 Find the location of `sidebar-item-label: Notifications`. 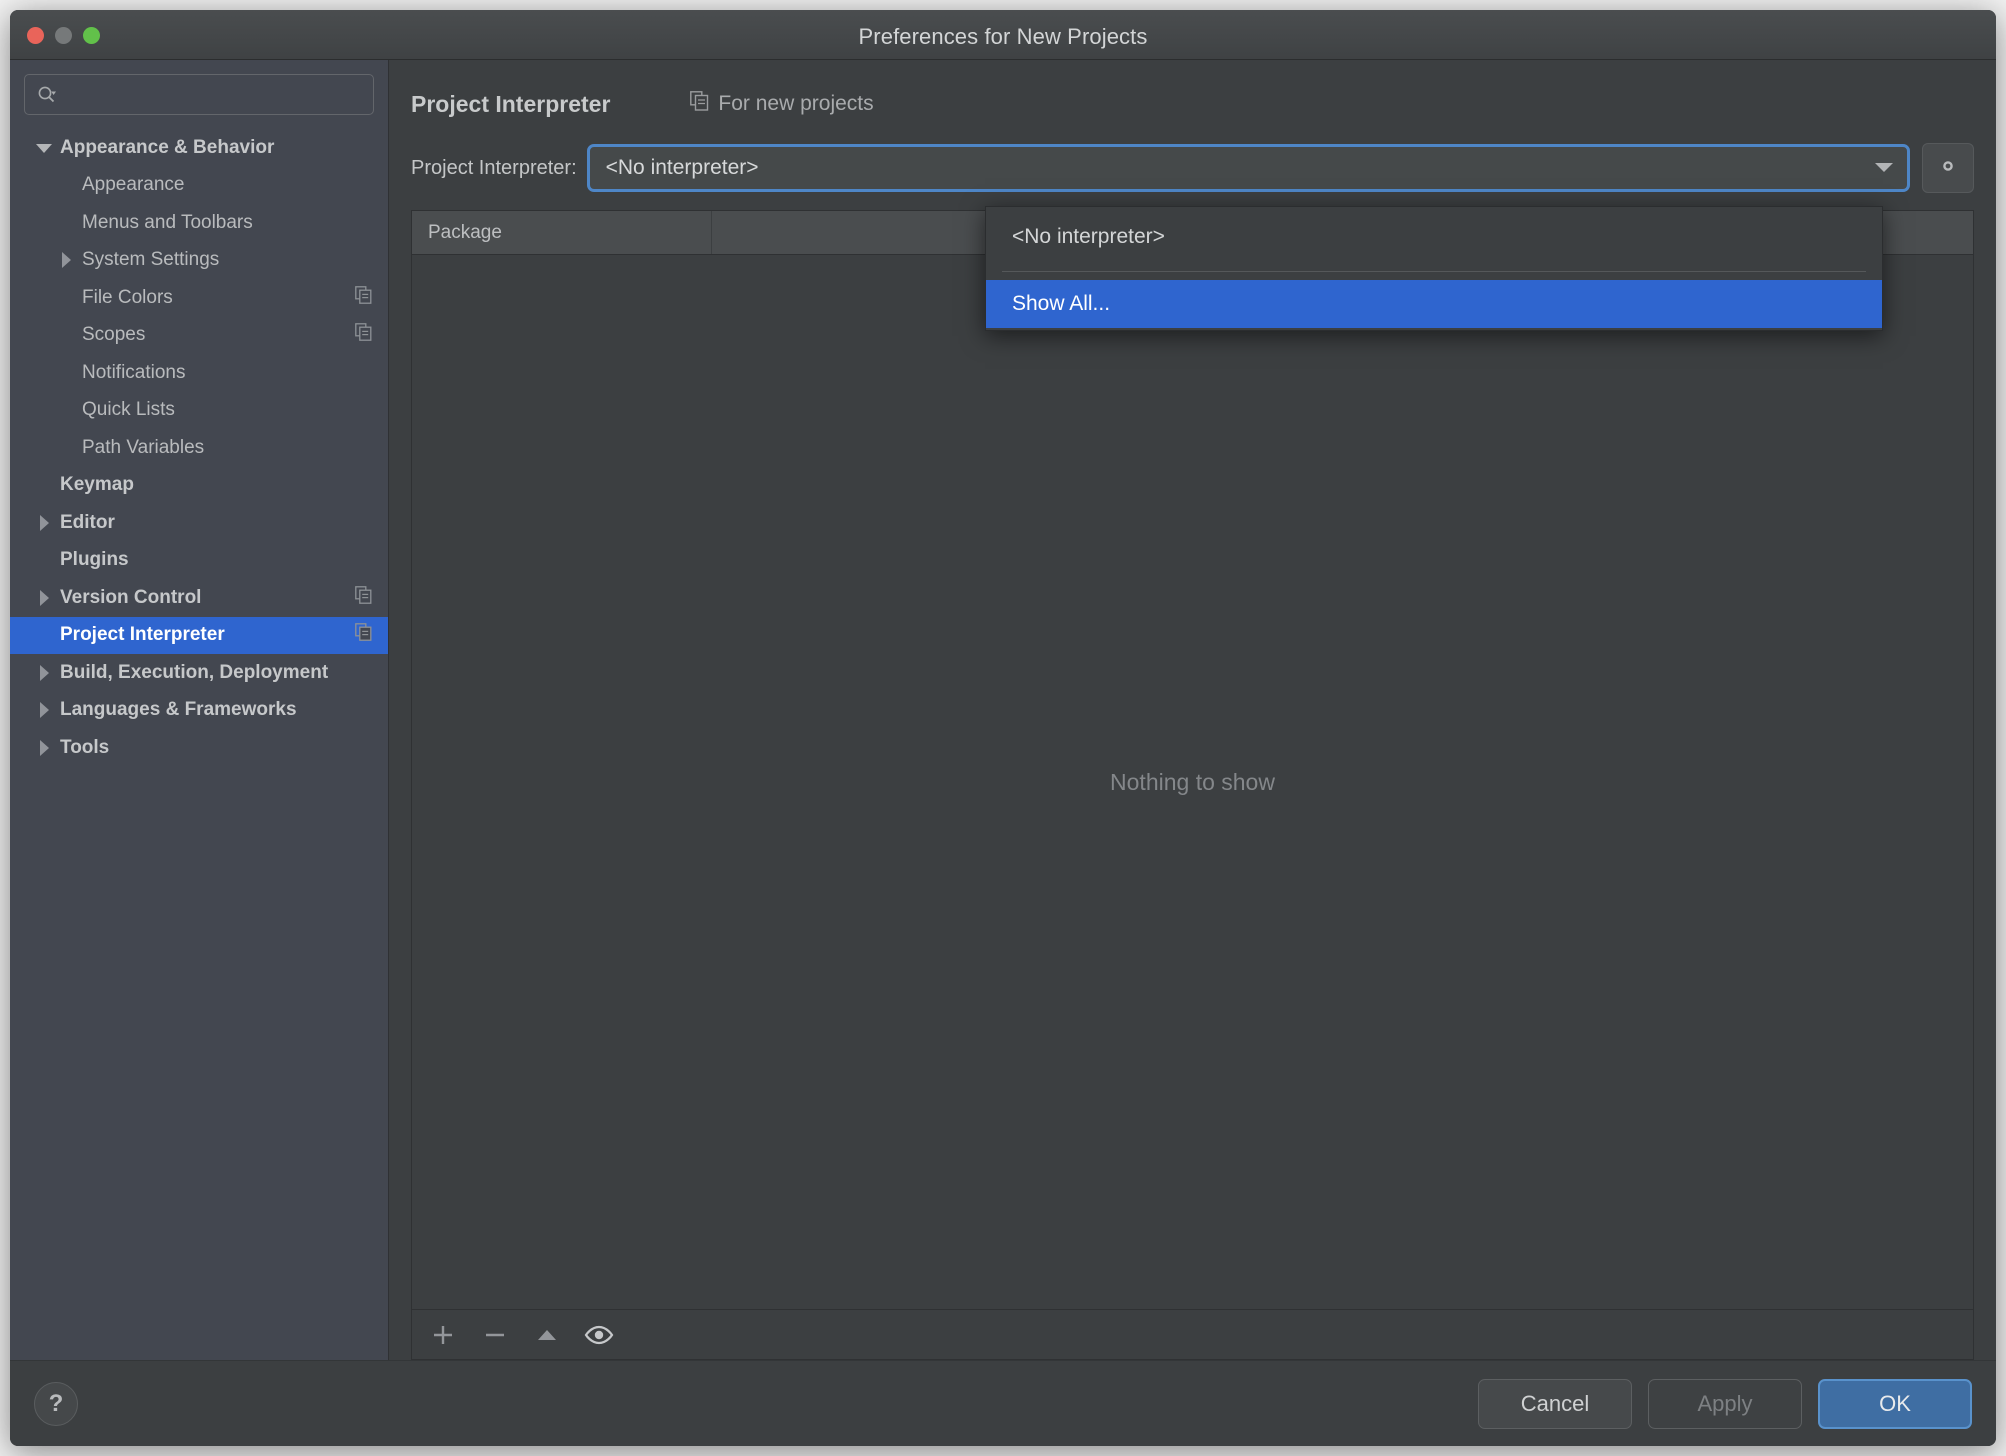

sidebar-item-label: Notifications is located at coordinates (134, 372).